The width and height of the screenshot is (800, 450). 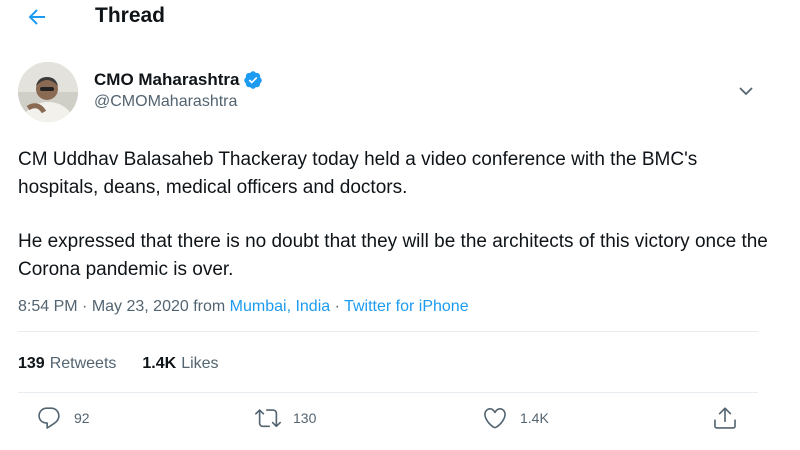 I want to click on reply-icon, so click(x=49, y=418).